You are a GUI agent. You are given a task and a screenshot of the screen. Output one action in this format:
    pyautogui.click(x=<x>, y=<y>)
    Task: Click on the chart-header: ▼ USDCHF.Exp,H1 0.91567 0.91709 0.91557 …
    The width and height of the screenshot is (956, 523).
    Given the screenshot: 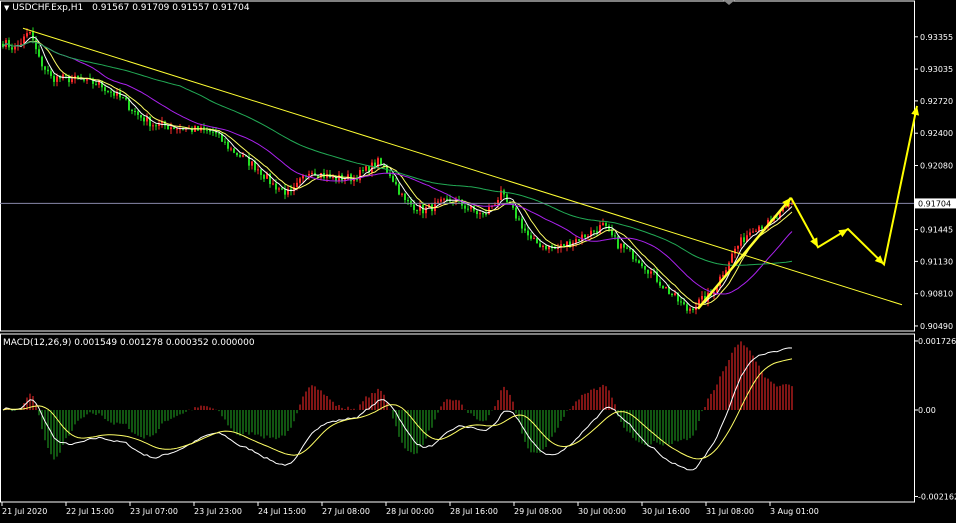 What is the action you would take?
    pyautogui.click(x=127, y=8)
    